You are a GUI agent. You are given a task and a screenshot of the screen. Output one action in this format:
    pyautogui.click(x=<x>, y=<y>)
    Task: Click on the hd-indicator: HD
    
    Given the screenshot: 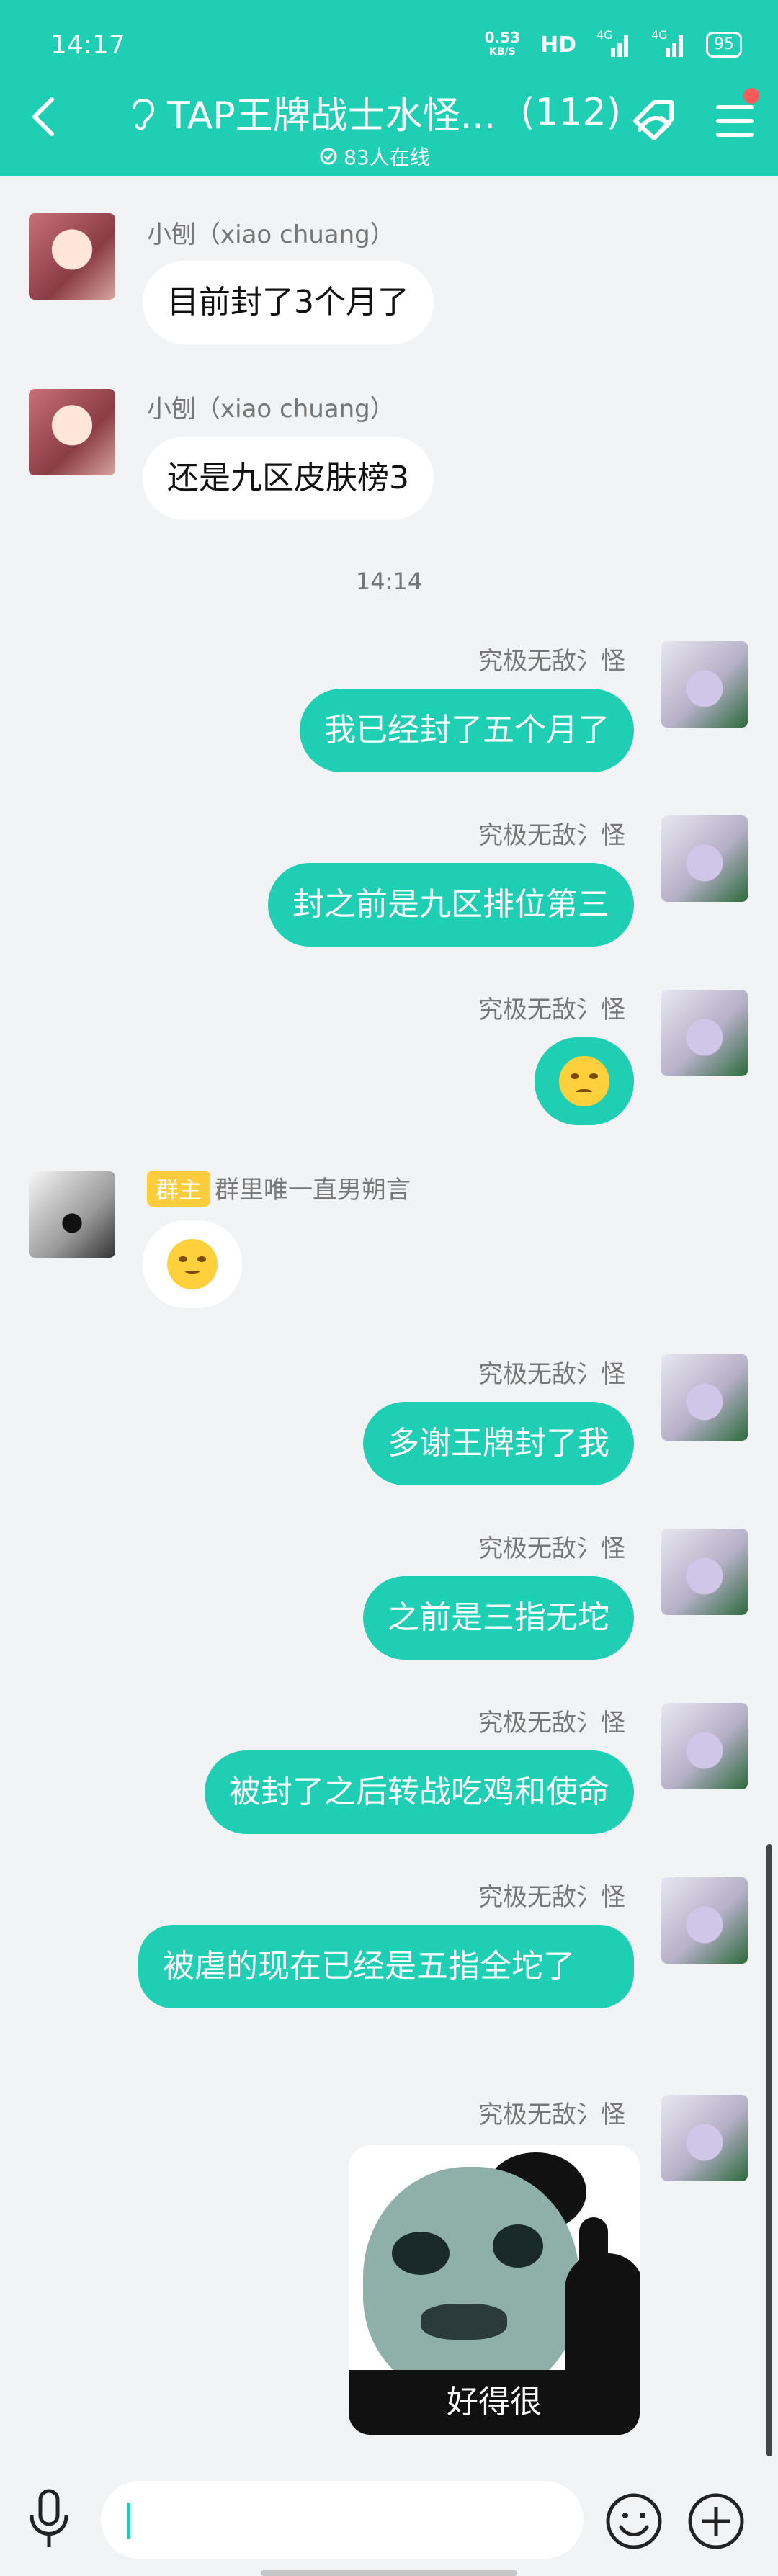 What is the action you would take?
    pyautogui.click(x=558, y=45)
    